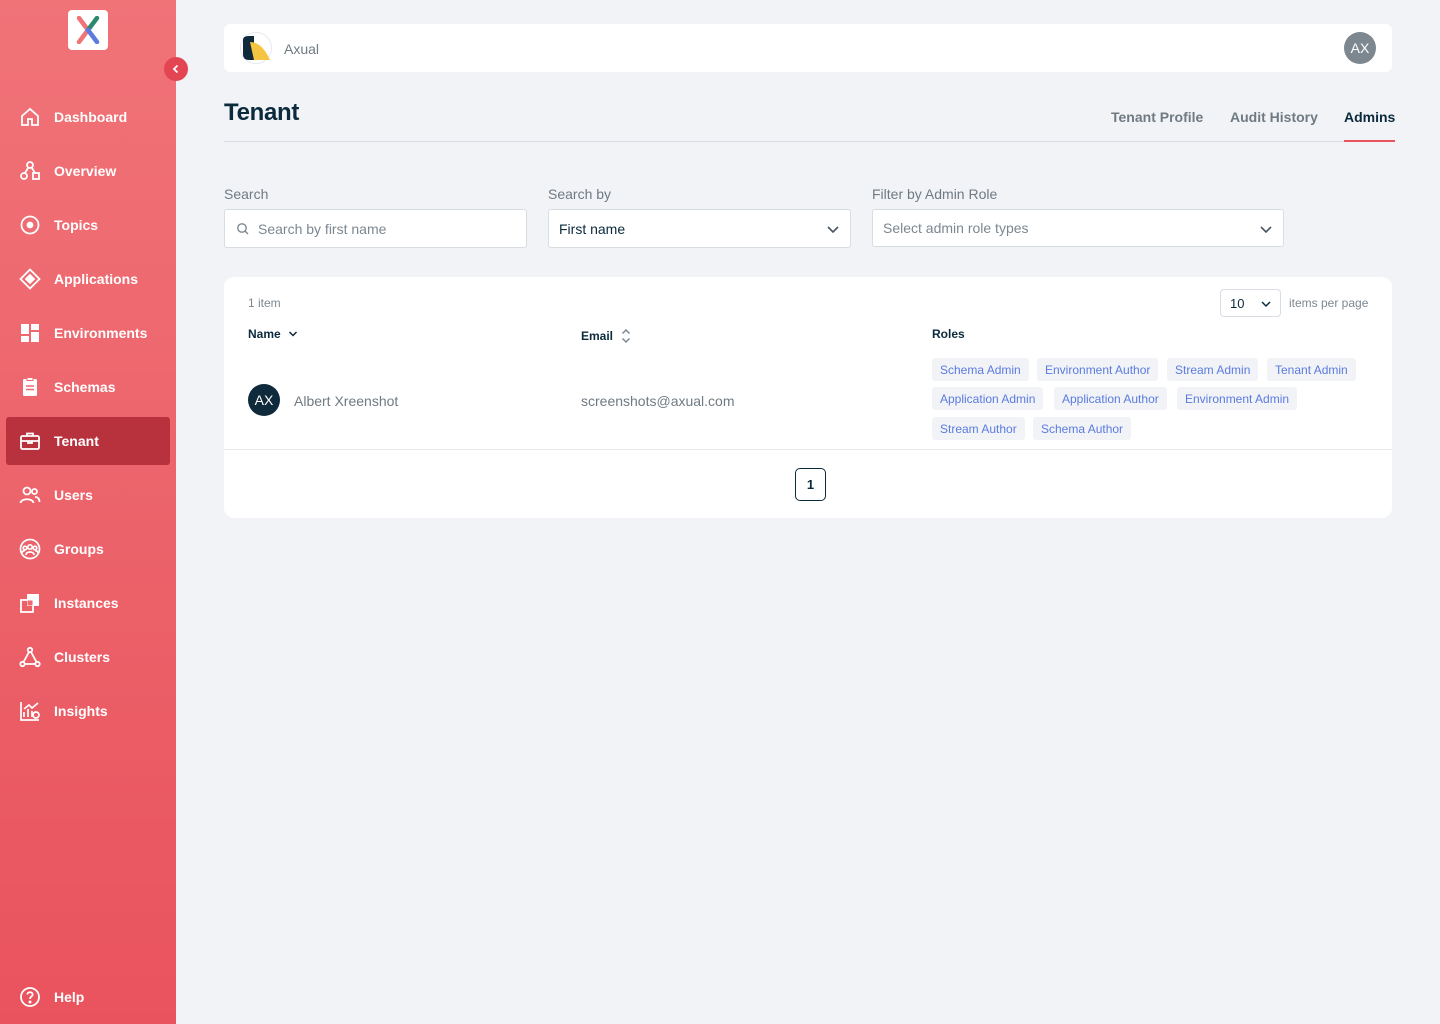  Describe the element at coordinates (1213, 369) in the screenshot. I see `role-tag: Stream Admin` at that location.